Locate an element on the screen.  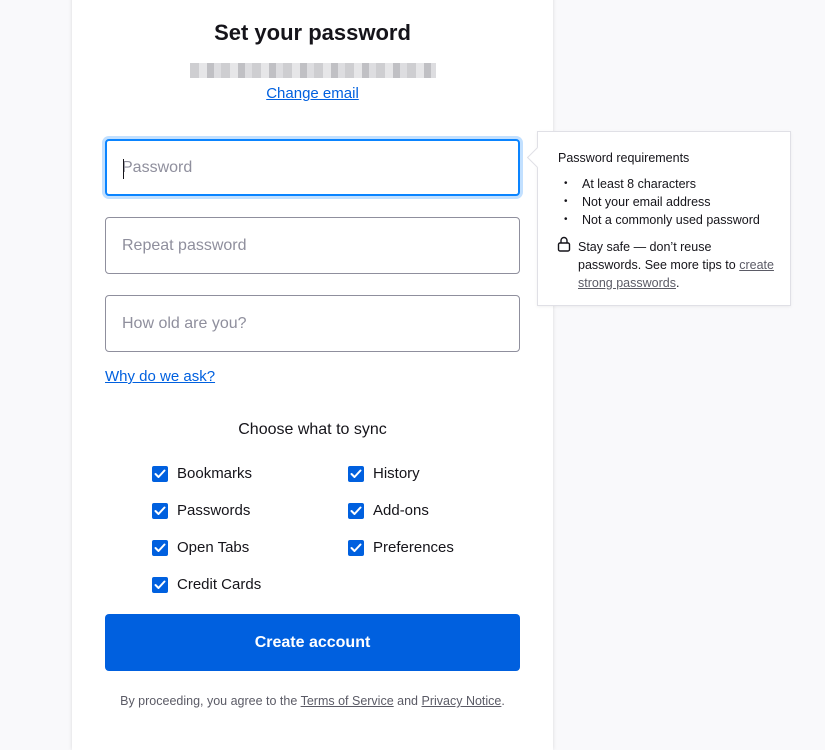
redacted-email is located at coordinates (313, 70).